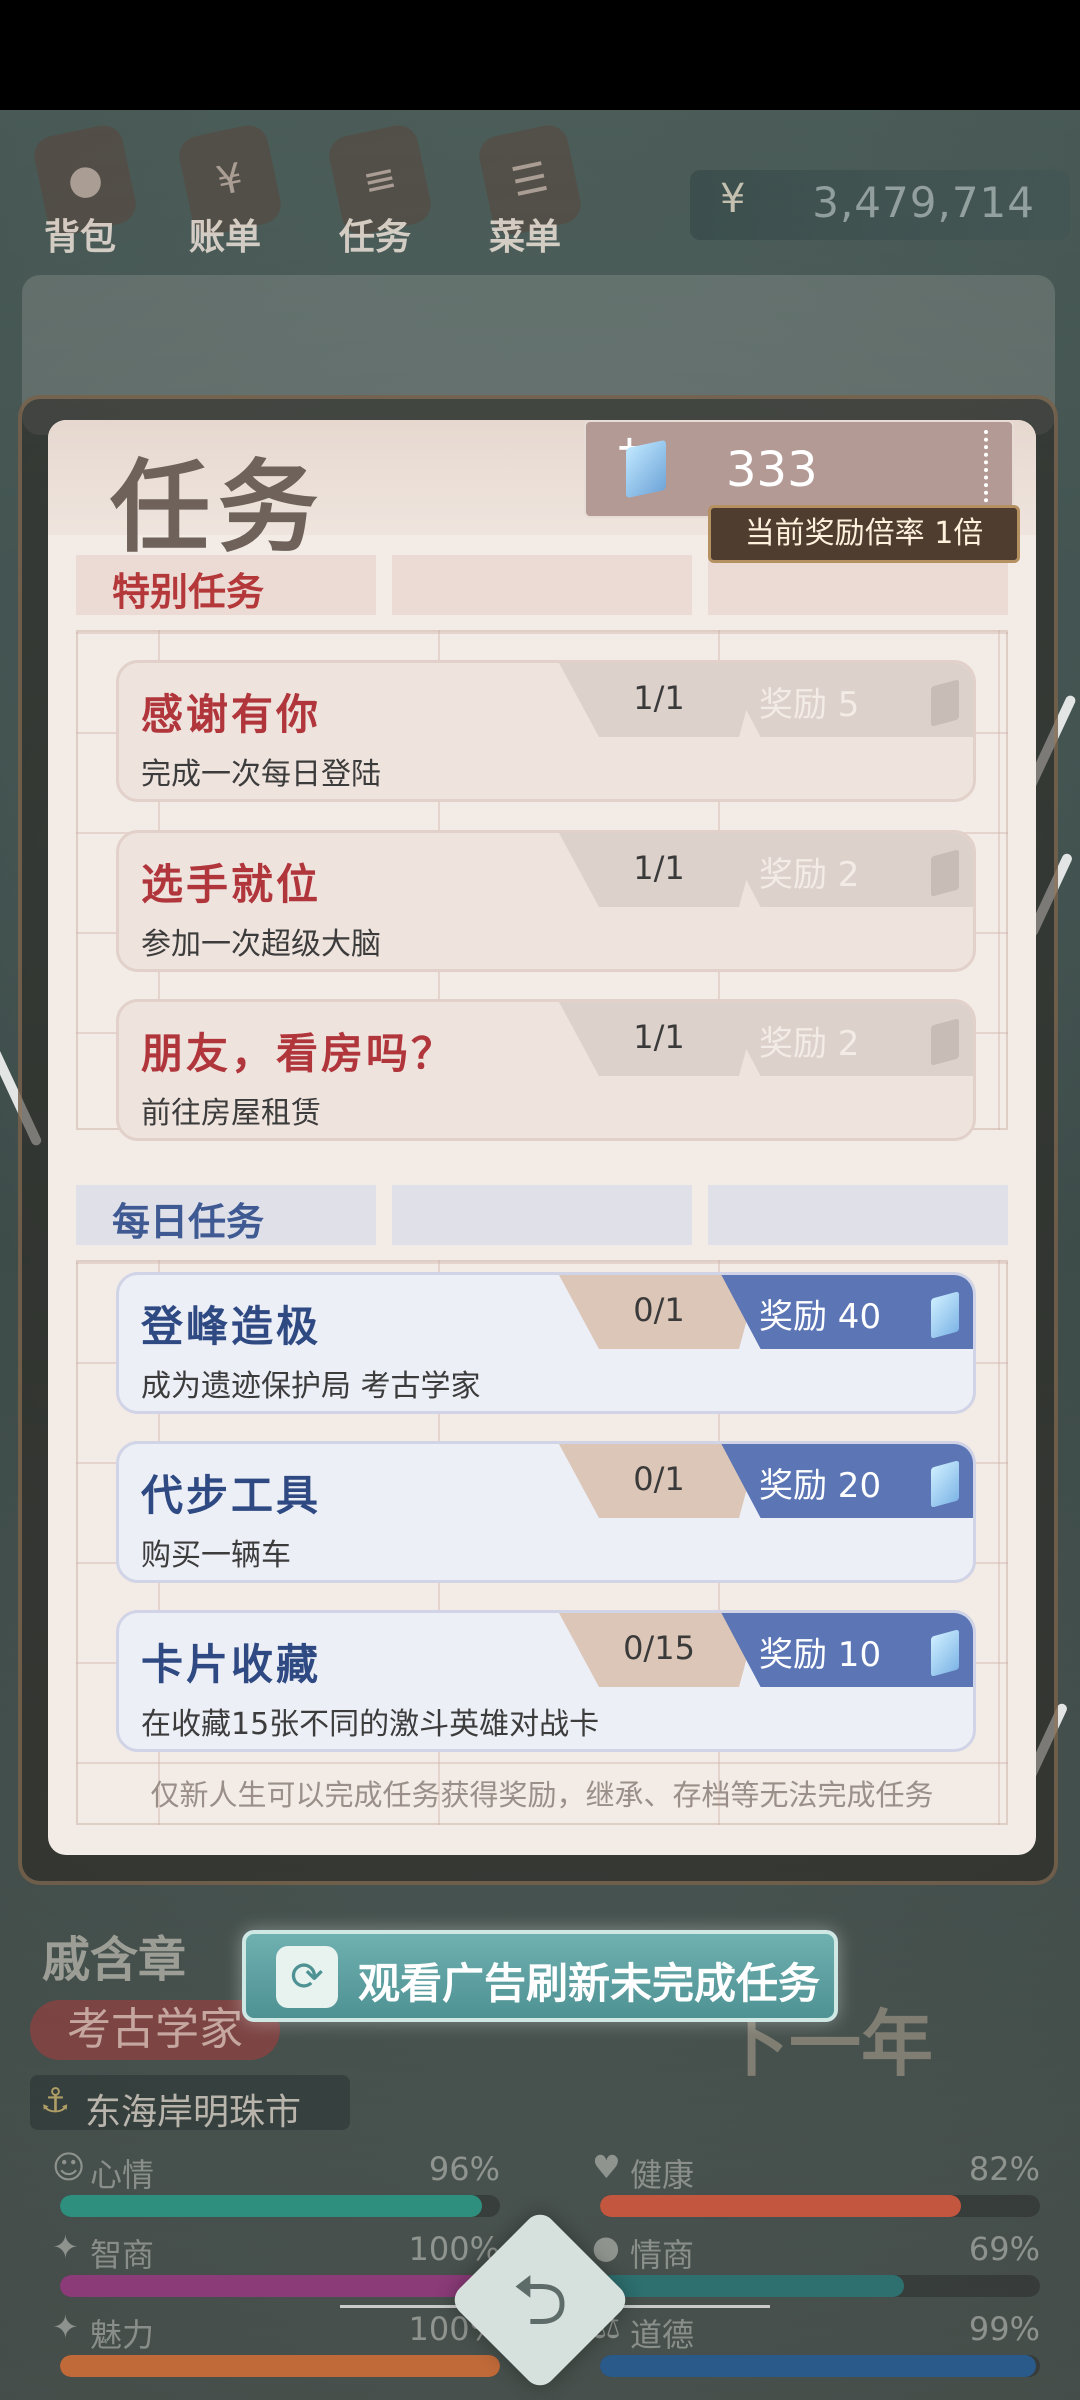  I want to click on stat-eq-label: 情商, so click(662, 2255).